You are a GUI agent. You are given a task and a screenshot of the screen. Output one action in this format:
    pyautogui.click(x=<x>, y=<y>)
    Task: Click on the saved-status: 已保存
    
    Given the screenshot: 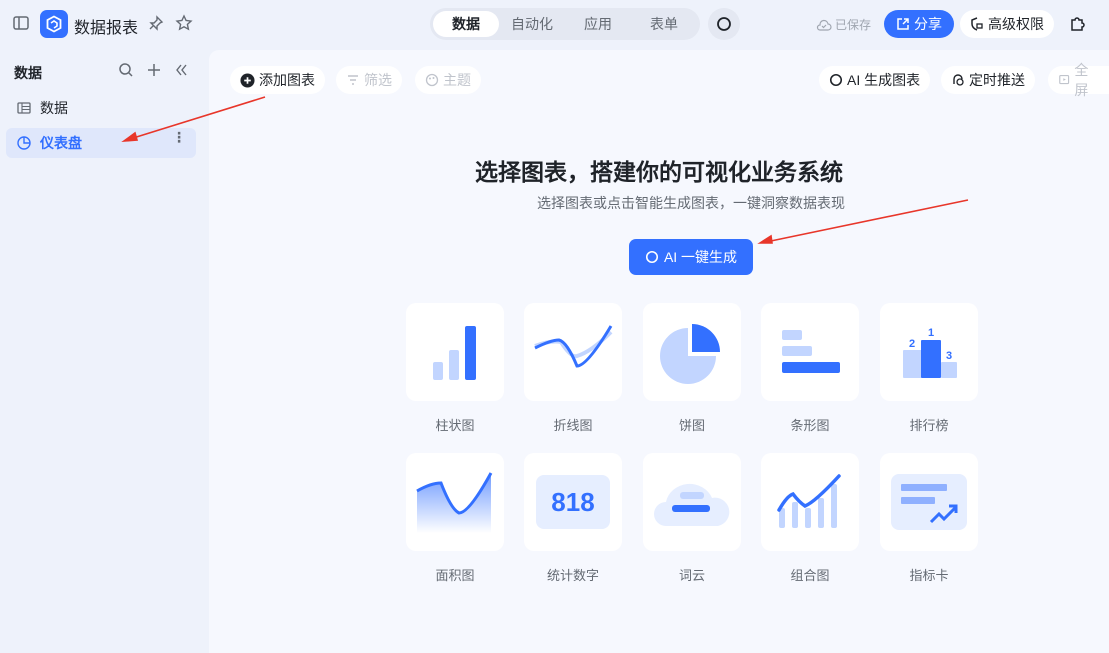 What is the action you would take?
    pyautogui.click(x=843, y=24)
    